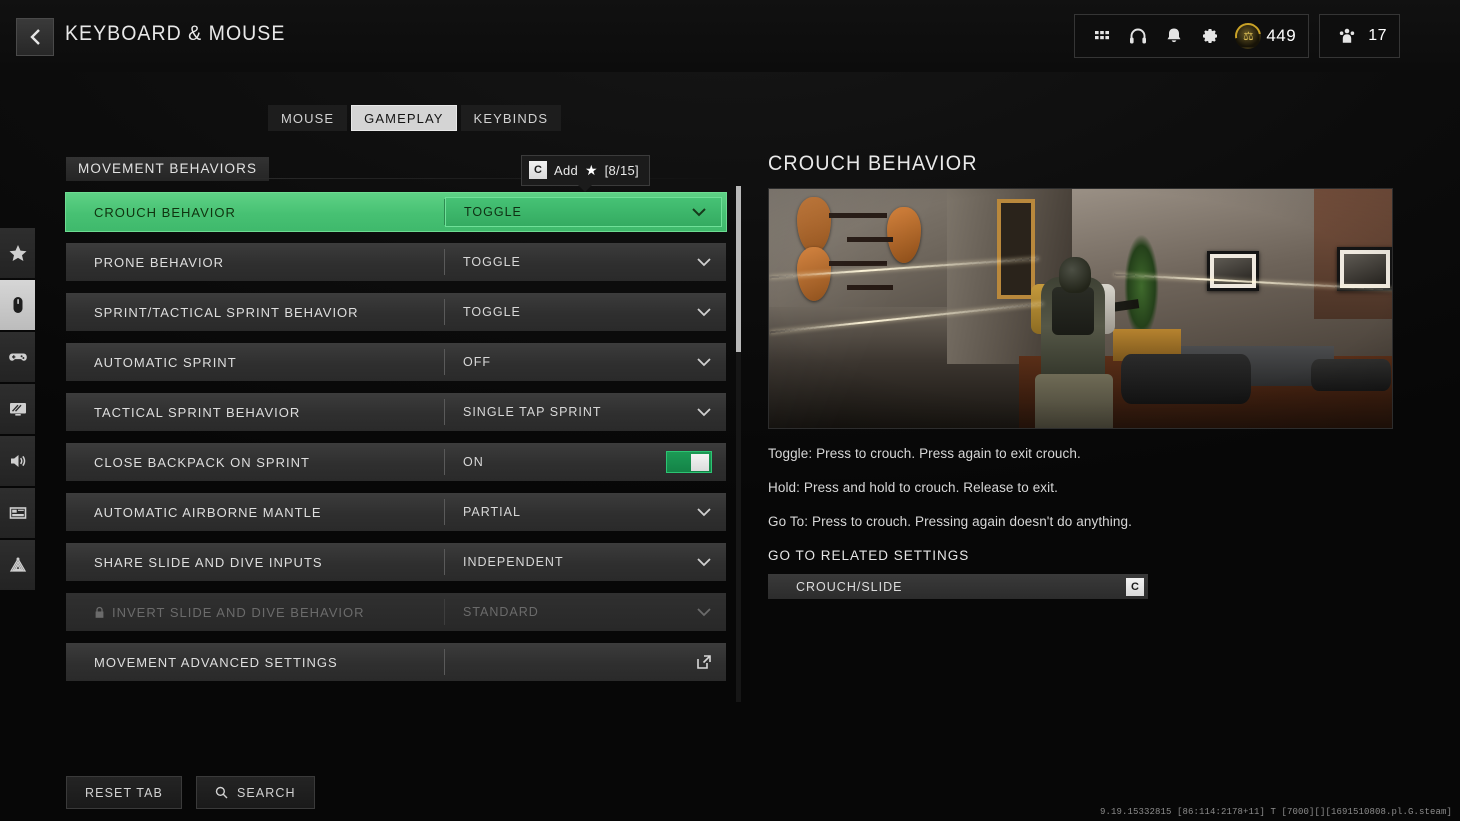 This screenshot has width=1460, height=821. I want to click on setting-row-share-slide-and-dive-inputs: SHARE SLIDE AND DIVE INPUTS INDEPENDENT, so click(396, 562).